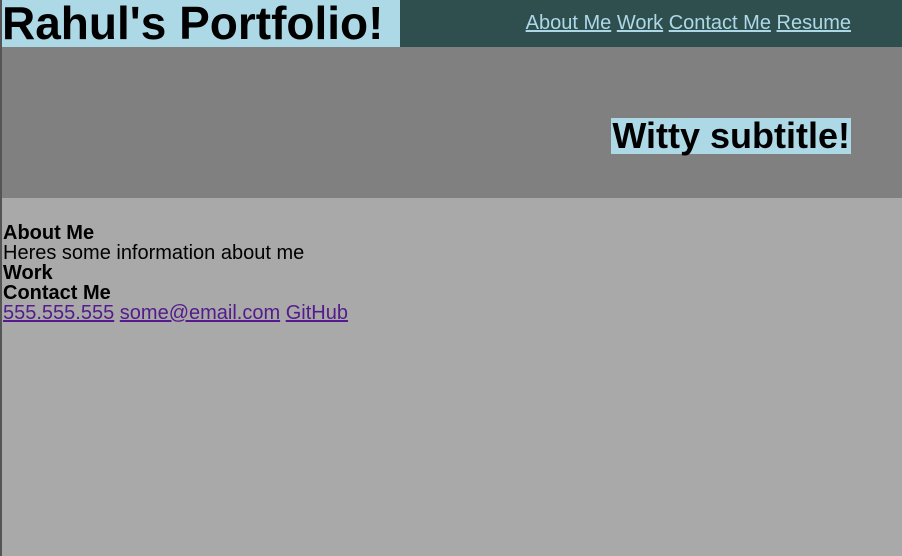  I want to click on main-nav: About Me Work Contact Me Resume, so click(688, 23).